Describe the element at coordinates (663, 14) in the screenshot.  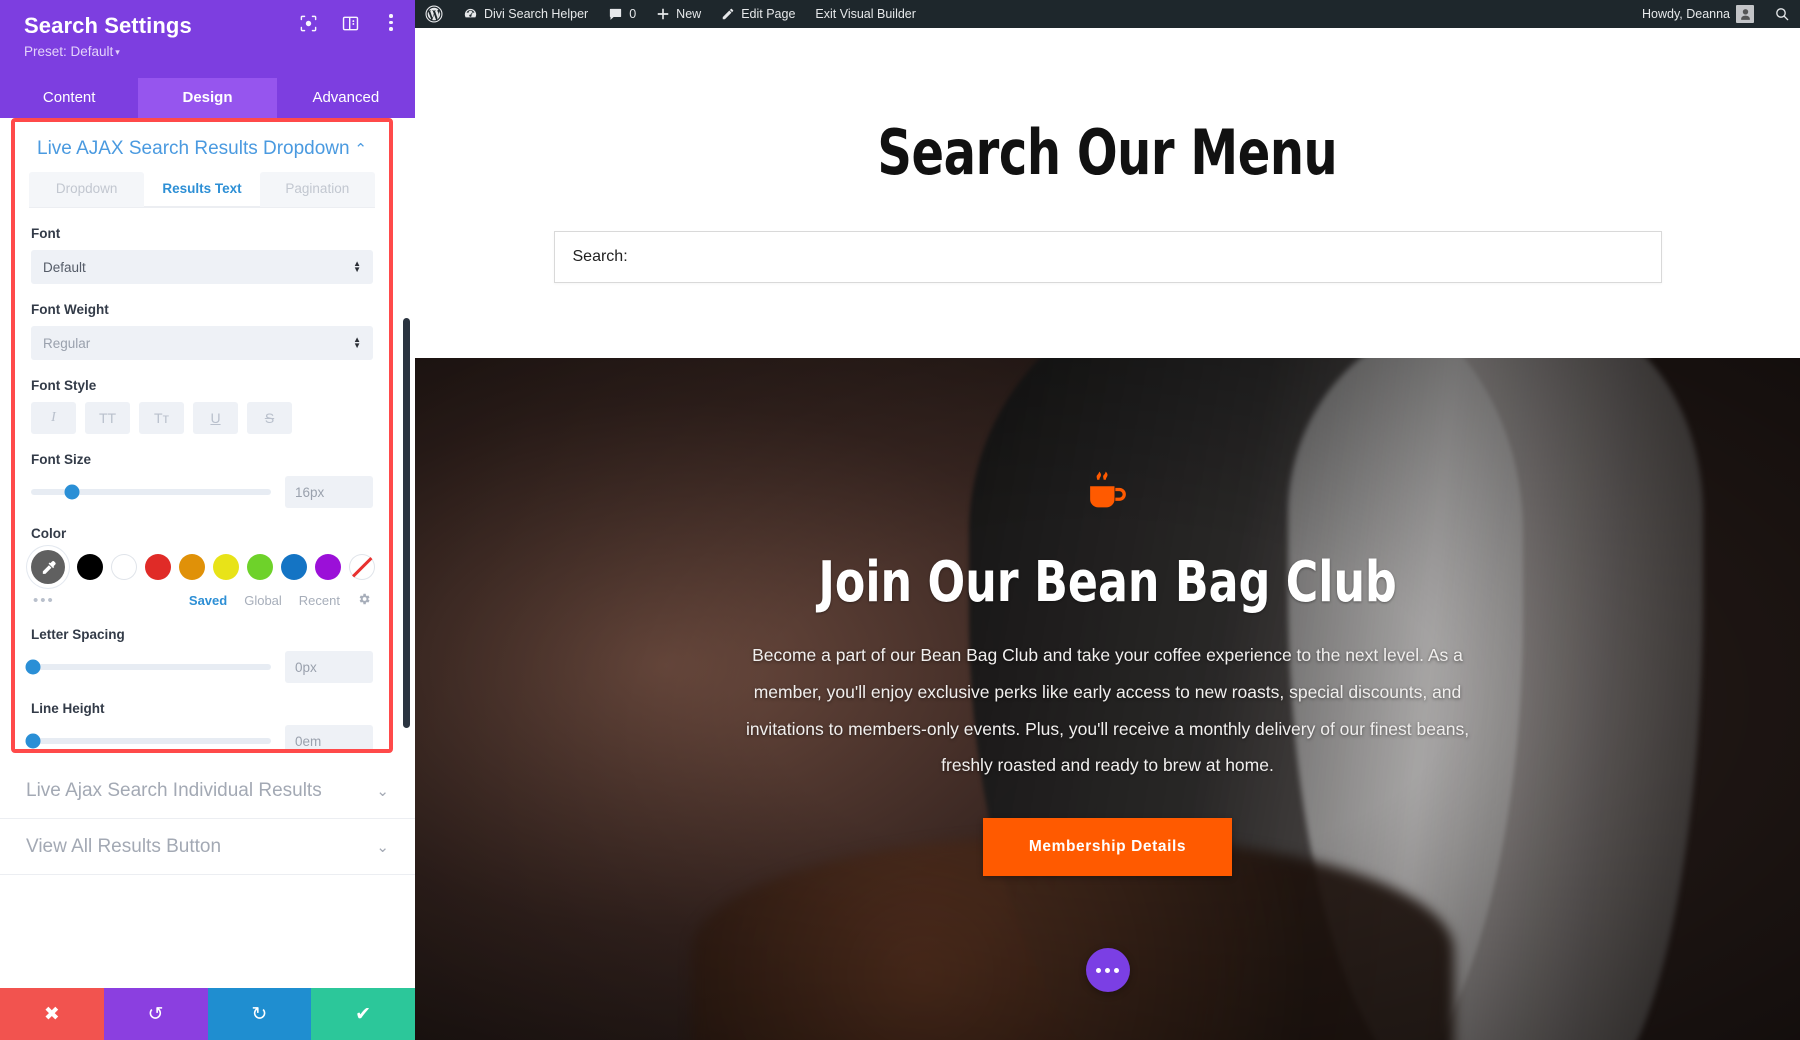
I see `plus-icon` at that location.